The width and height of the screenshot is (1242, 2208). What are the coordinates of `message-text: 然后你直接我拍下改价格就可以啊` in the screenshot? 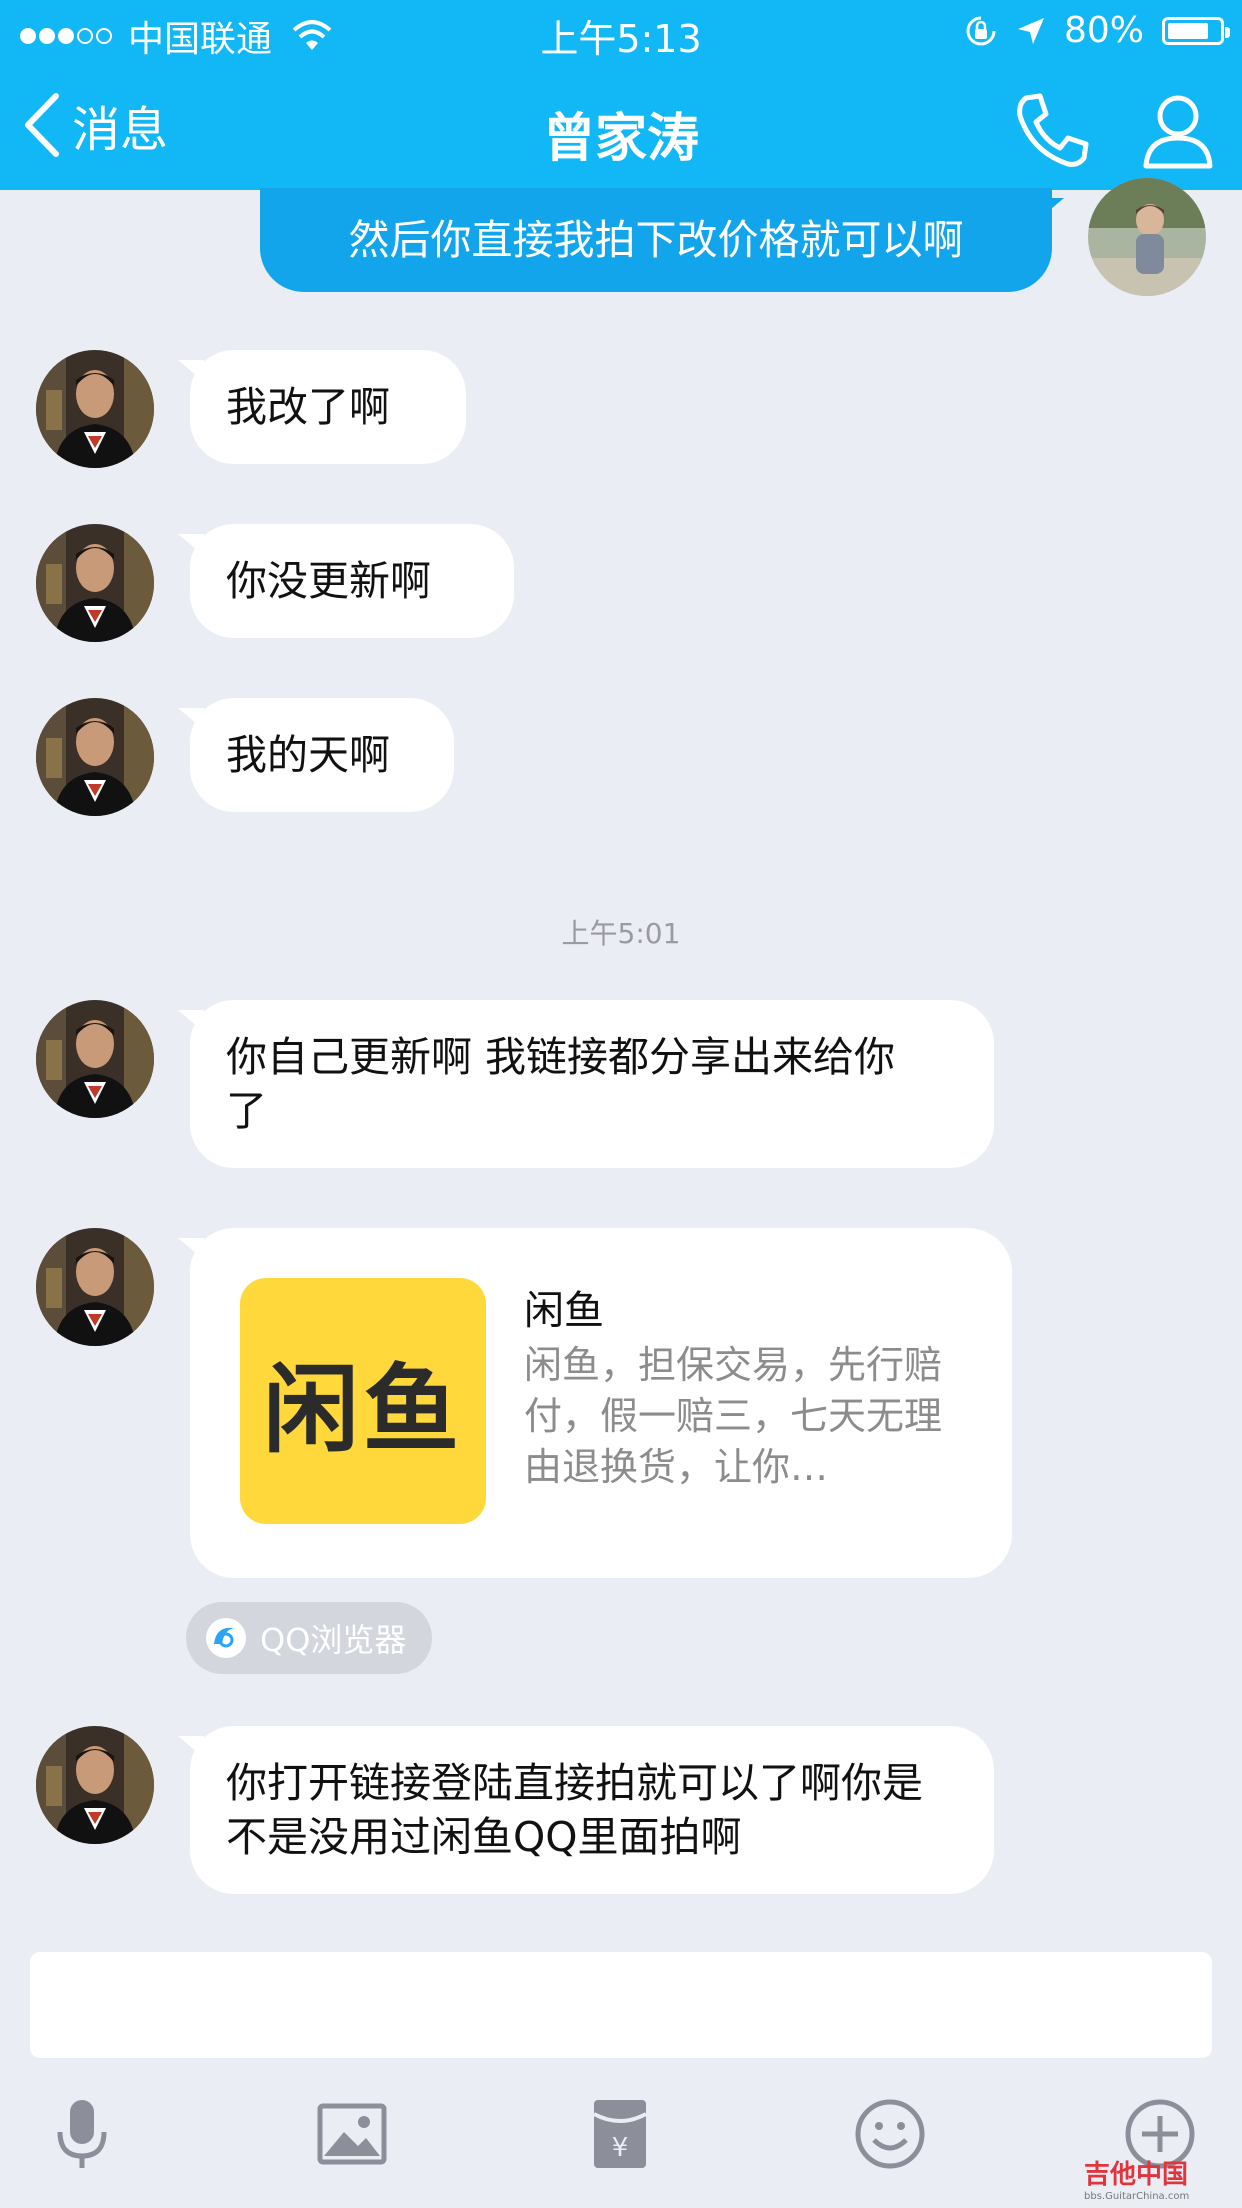 It's located at (656, 240).